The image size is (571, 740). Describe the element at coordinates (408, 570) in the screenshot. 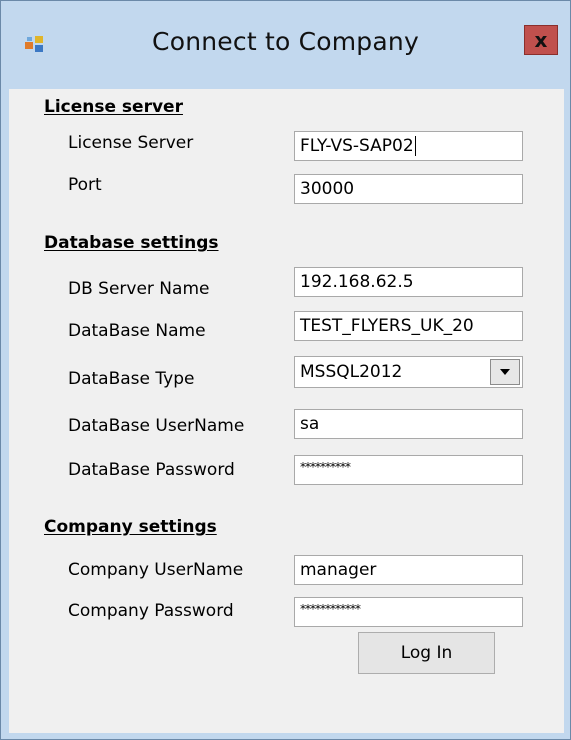

I see `company-username-input: manager` at that location.